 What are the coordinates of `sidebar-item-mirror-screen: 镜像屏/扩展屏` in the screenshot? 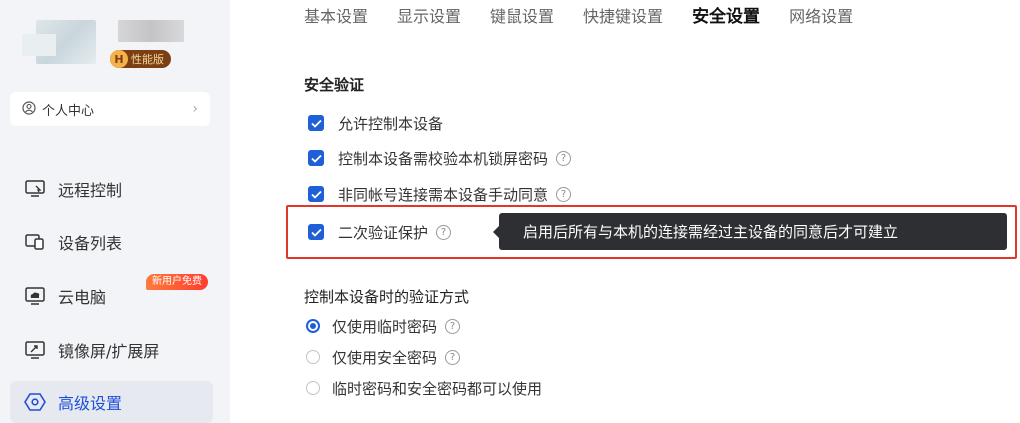 It's located at (111, 350).